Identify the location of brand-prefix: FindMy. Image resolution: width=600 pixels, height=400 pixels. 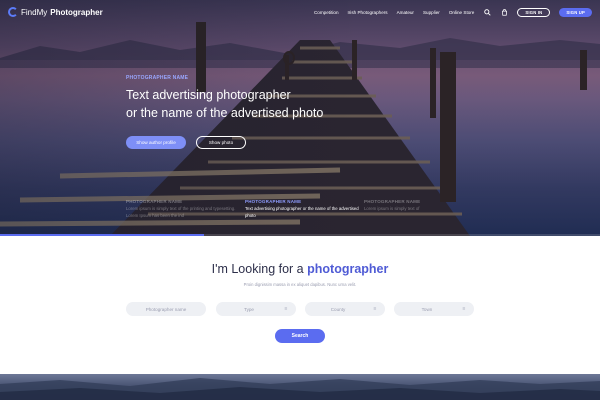
(34, 12).